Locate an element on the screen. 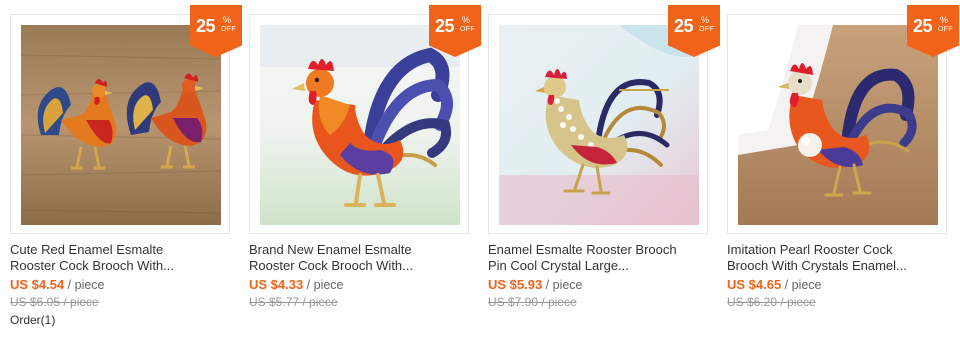 Image resolution: width=960 pixels, height=342 pixels. product-price: US $5.93 / piece is located at coordinates (535, 285).